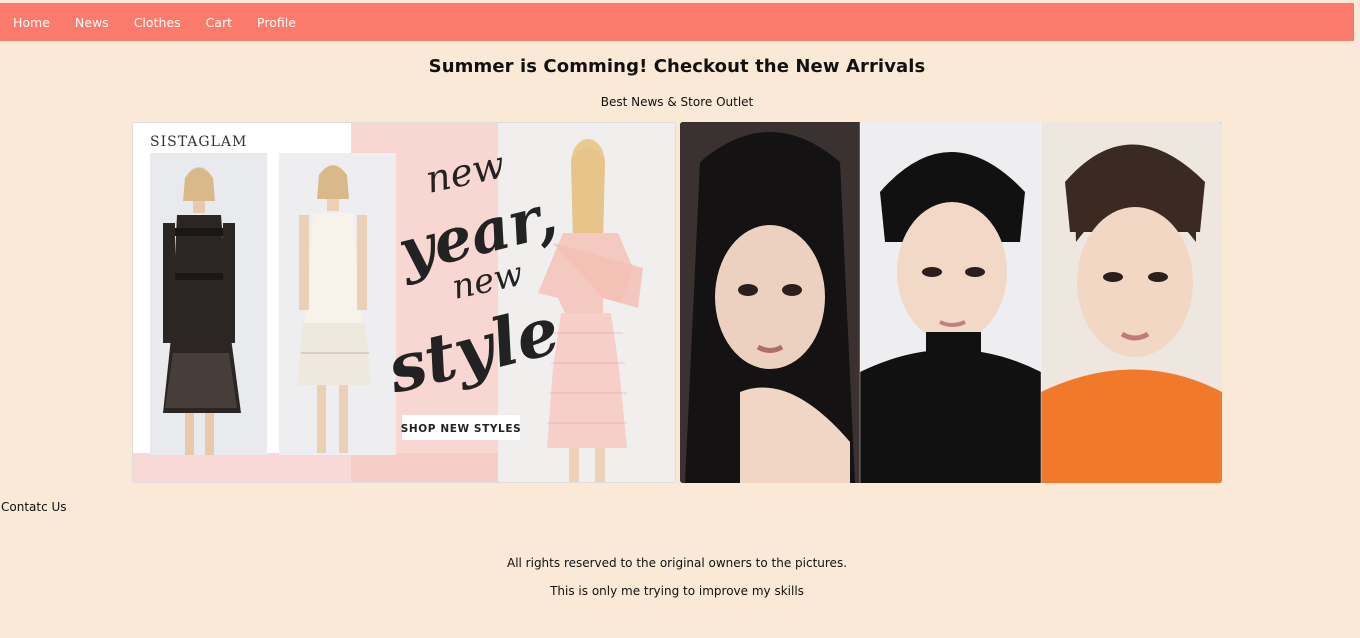 The image size is (1360, 638). What do you see at coordinates (677, 102) in the screenshot?
I see `page-subtitle: Best News & Store Outlet` at bounding box center [677, 102].